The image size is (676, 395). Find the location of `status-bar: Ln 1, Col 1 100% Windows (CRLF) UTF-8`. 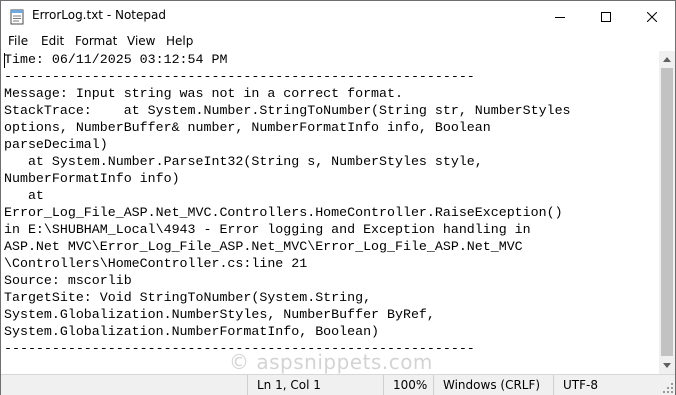

status-bar: Ln 1, Col 1 100% Windows (CRLF) UTF-8 is located at coordinates (338, 384).